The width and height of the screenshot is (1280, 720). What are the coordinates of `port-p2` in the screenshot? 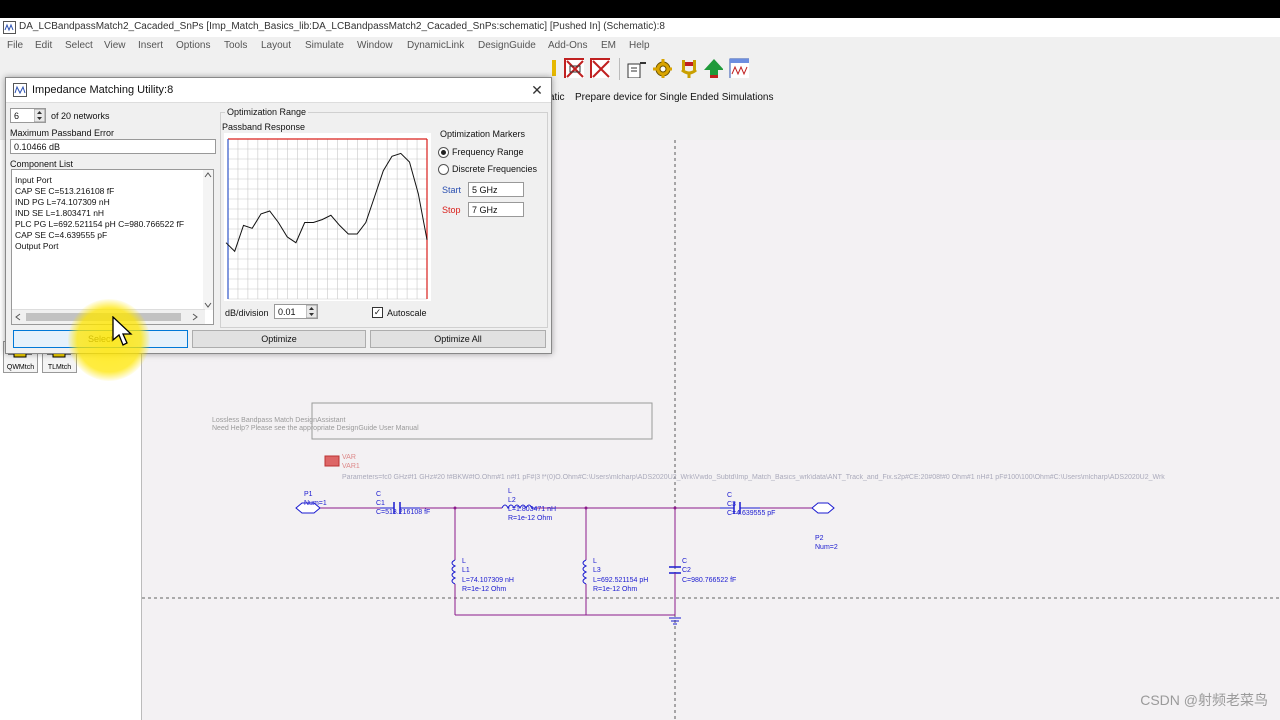 It's located at (823, 508).